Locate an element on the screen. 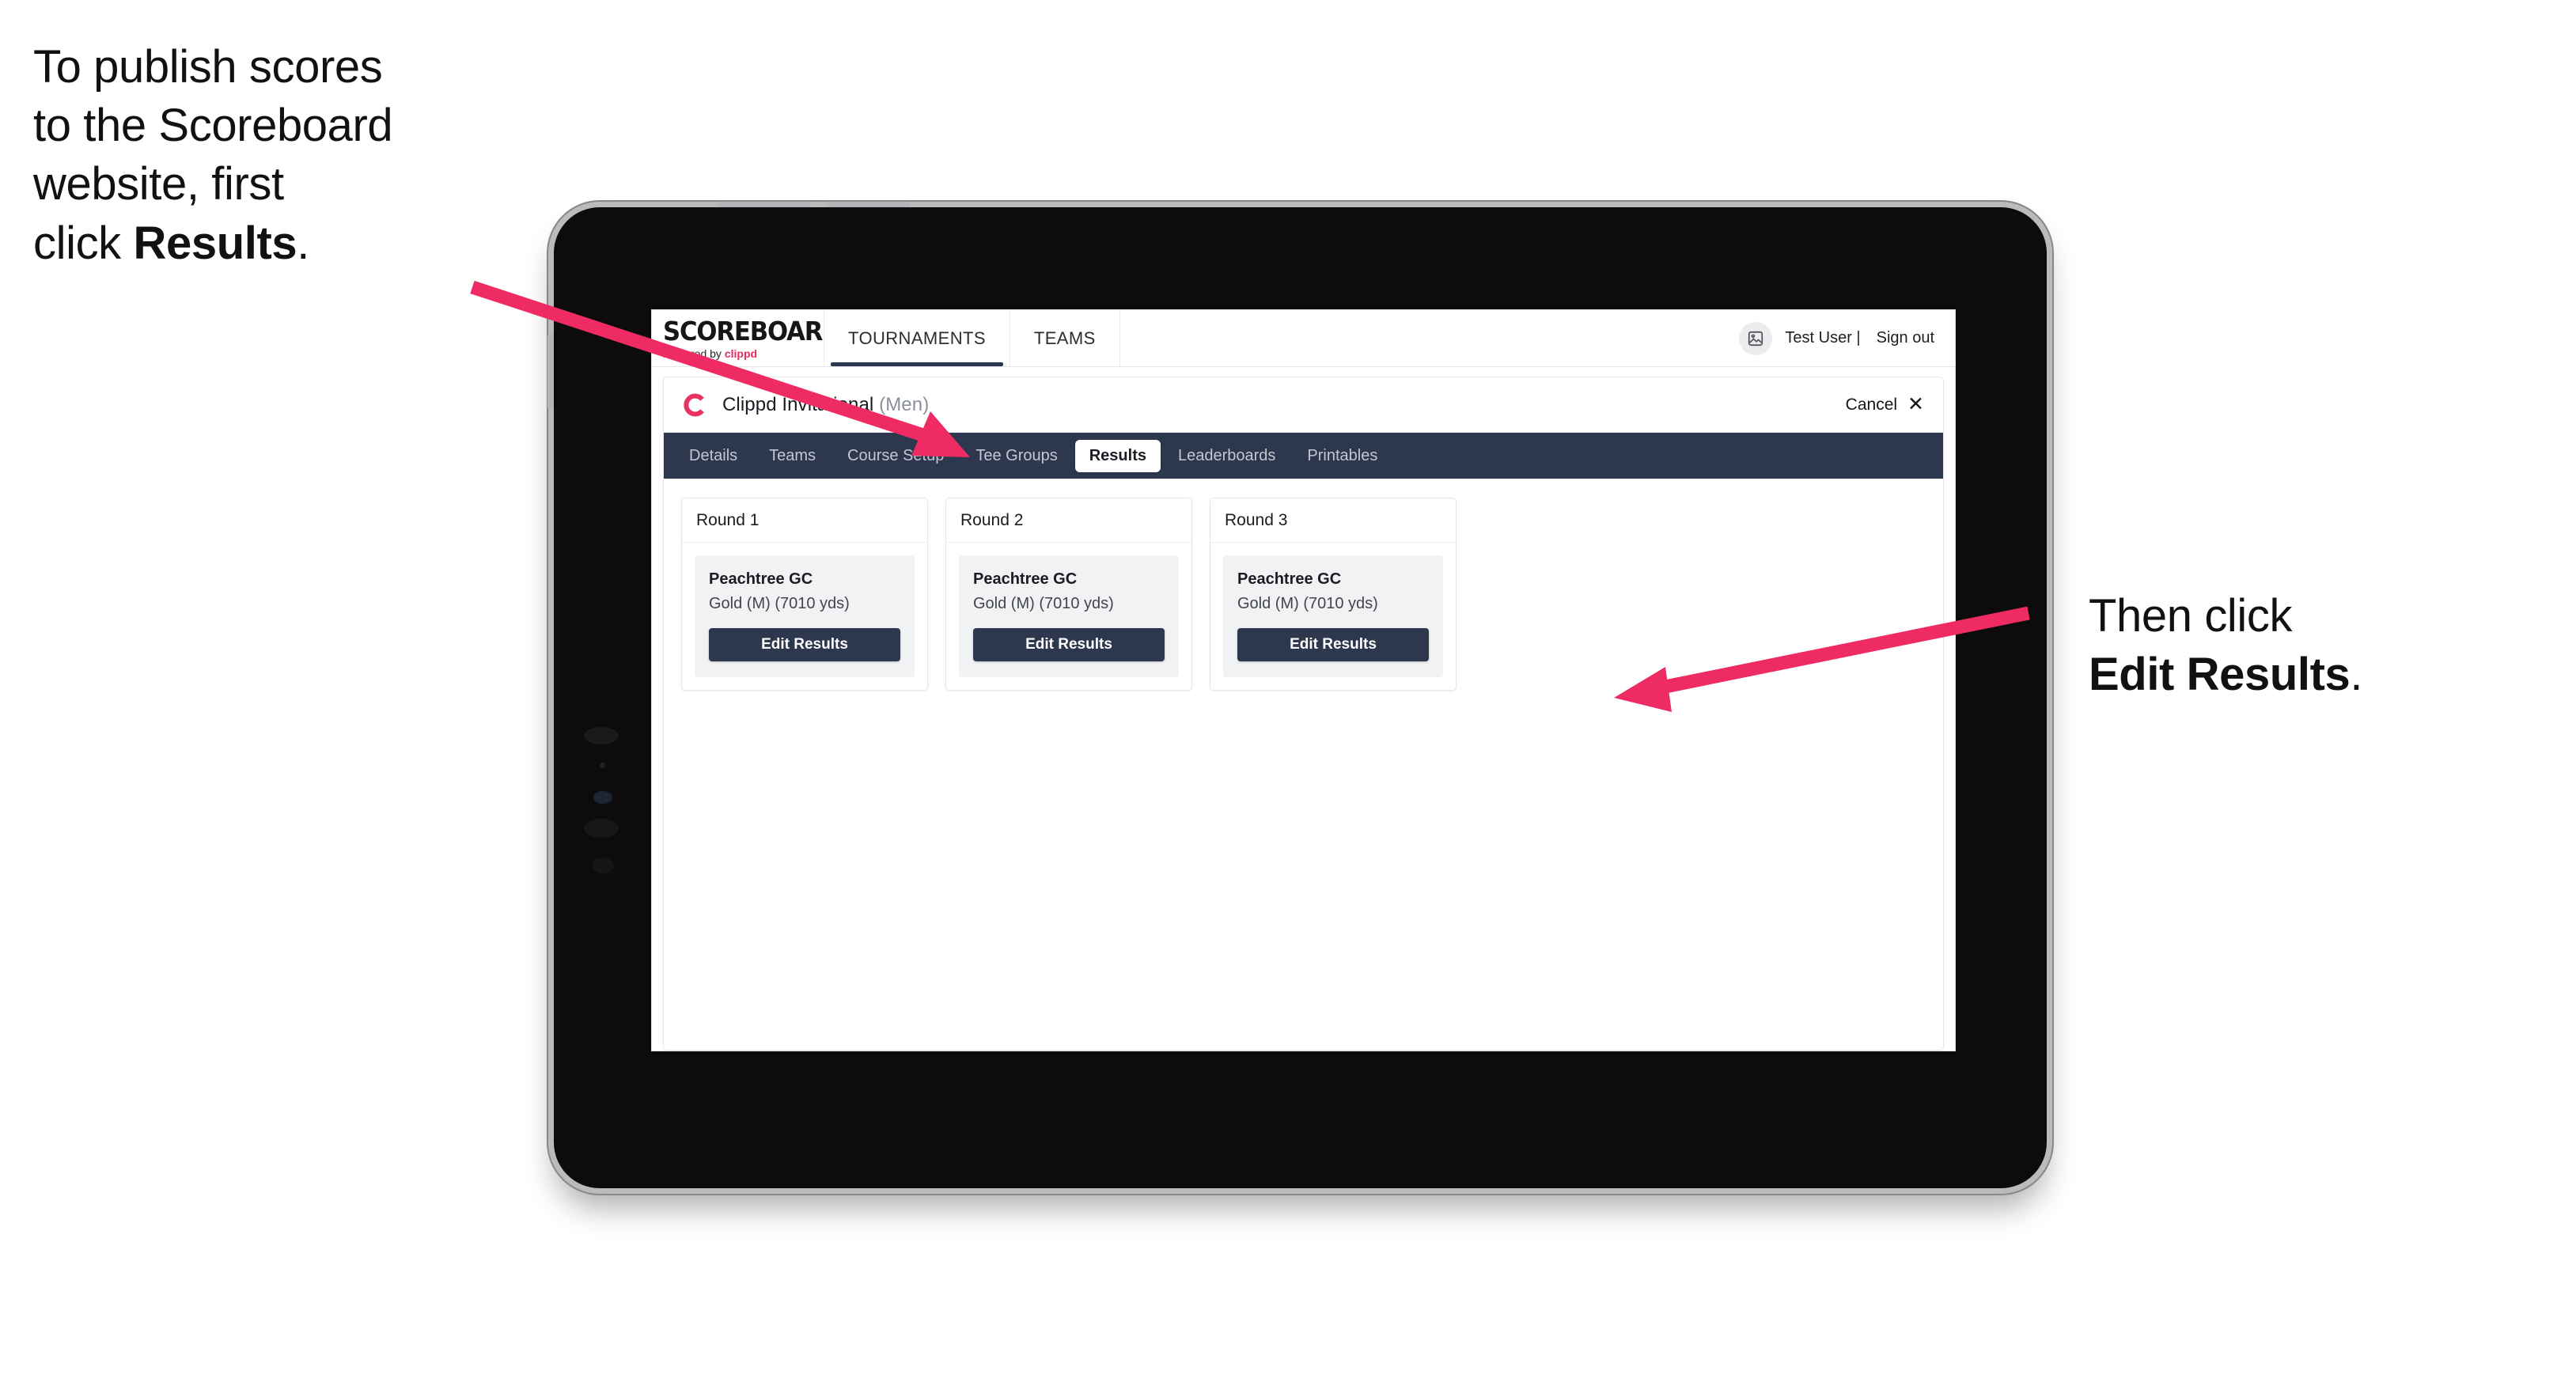  ambient-sensor-icon is located at coordinates (602, 765).